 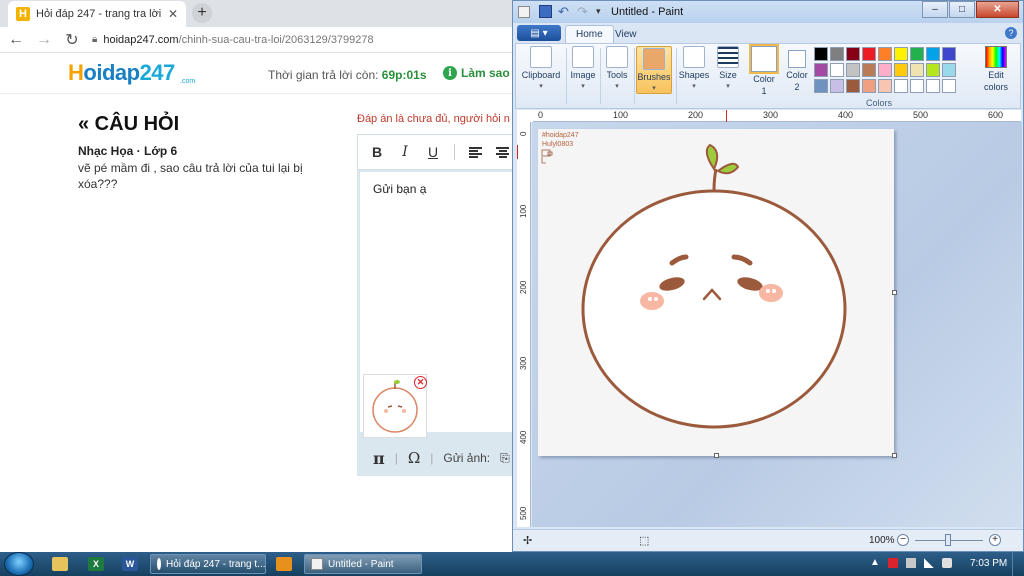 I want to click on cursor-position-icon: ✢, so click(x=528, y=541).